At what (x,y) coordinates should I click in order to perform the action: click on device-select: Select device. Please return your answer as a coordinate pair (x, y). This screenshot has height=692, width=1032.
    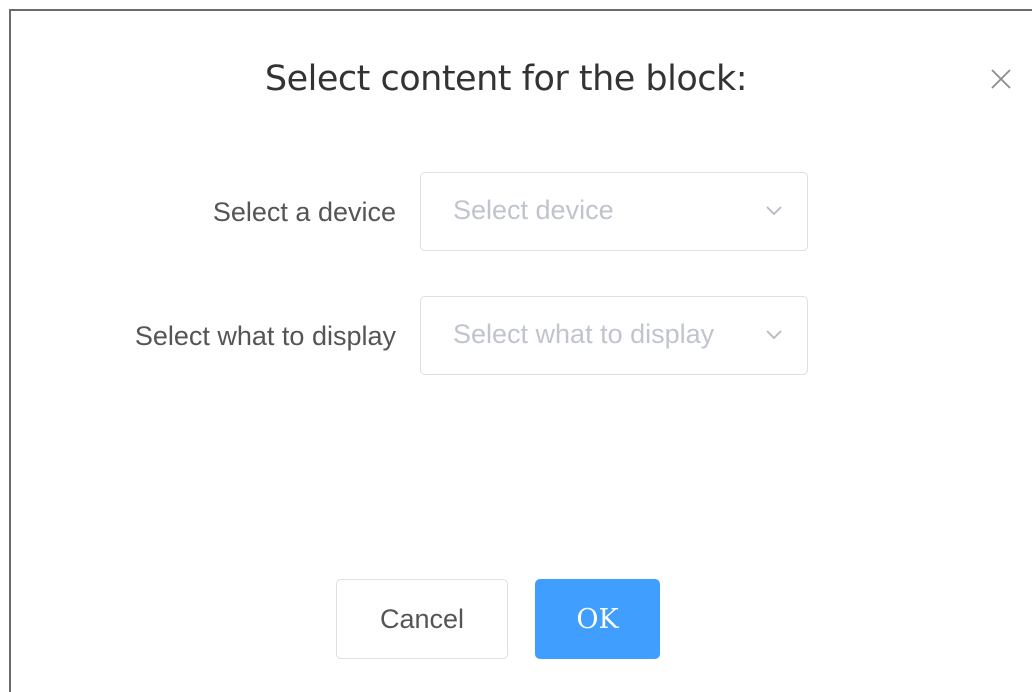
    Looking at the image, I should click on (614, 211).